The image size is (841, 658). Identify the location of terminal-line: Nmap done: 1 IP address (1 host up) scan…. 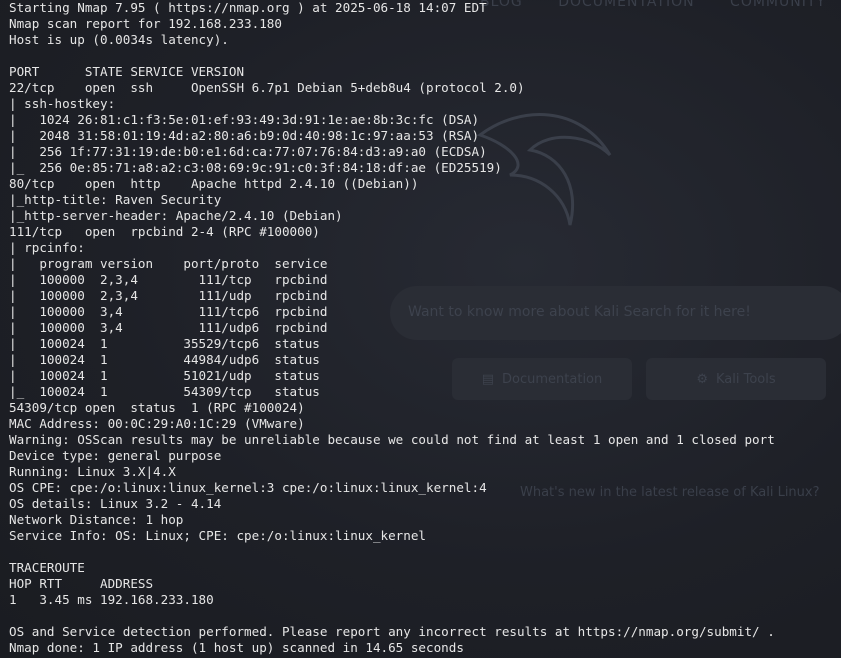
(236, 647).